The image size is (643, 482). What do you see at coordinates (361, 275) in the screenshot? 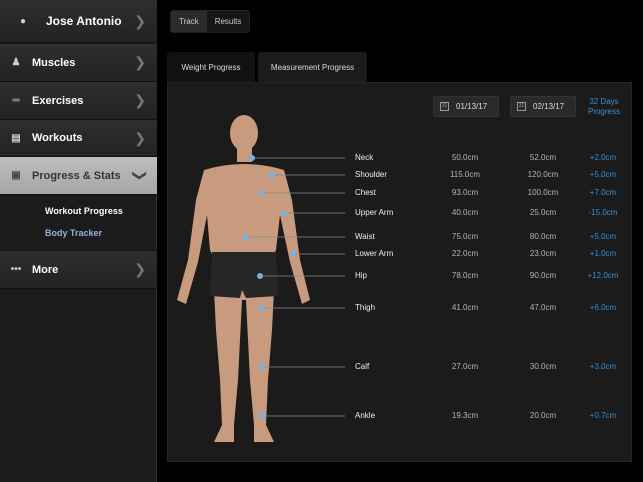
I see `measurement-name: Hip` at bounding box center [361, 275].